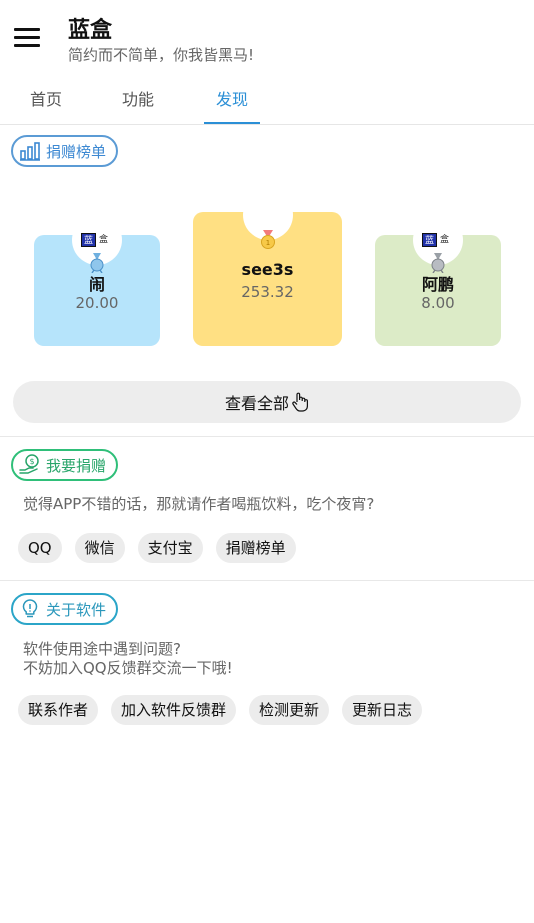 The width and height of the screenshot is (534, 923). I want to click on pointer-hand-icon, so click(300, 402).